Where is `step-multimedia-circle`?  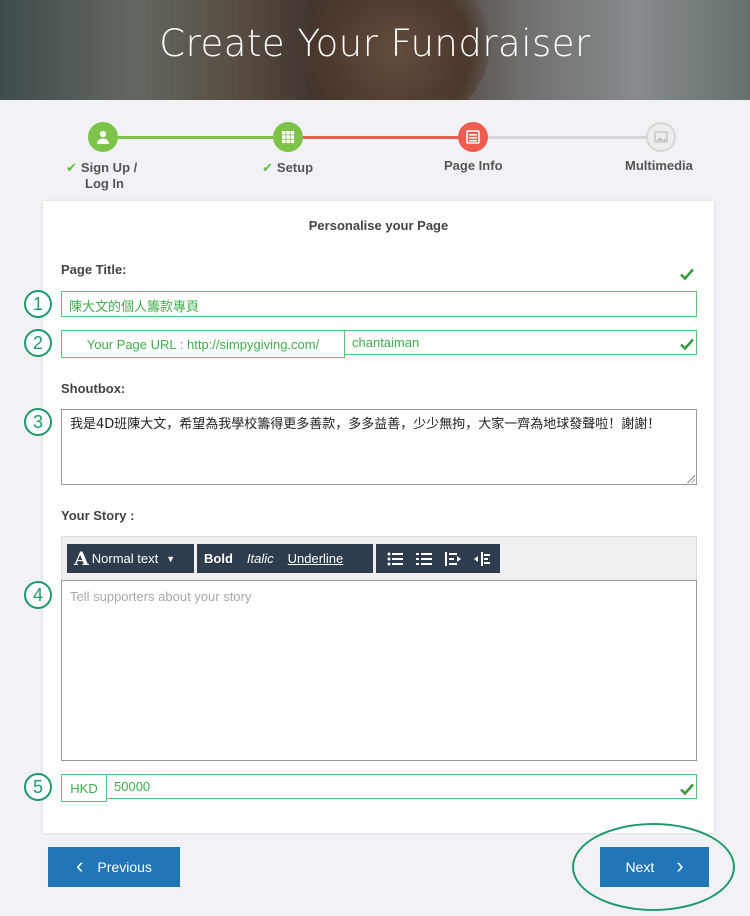 step-multimedia-circle is located at coordinates (661, 137).